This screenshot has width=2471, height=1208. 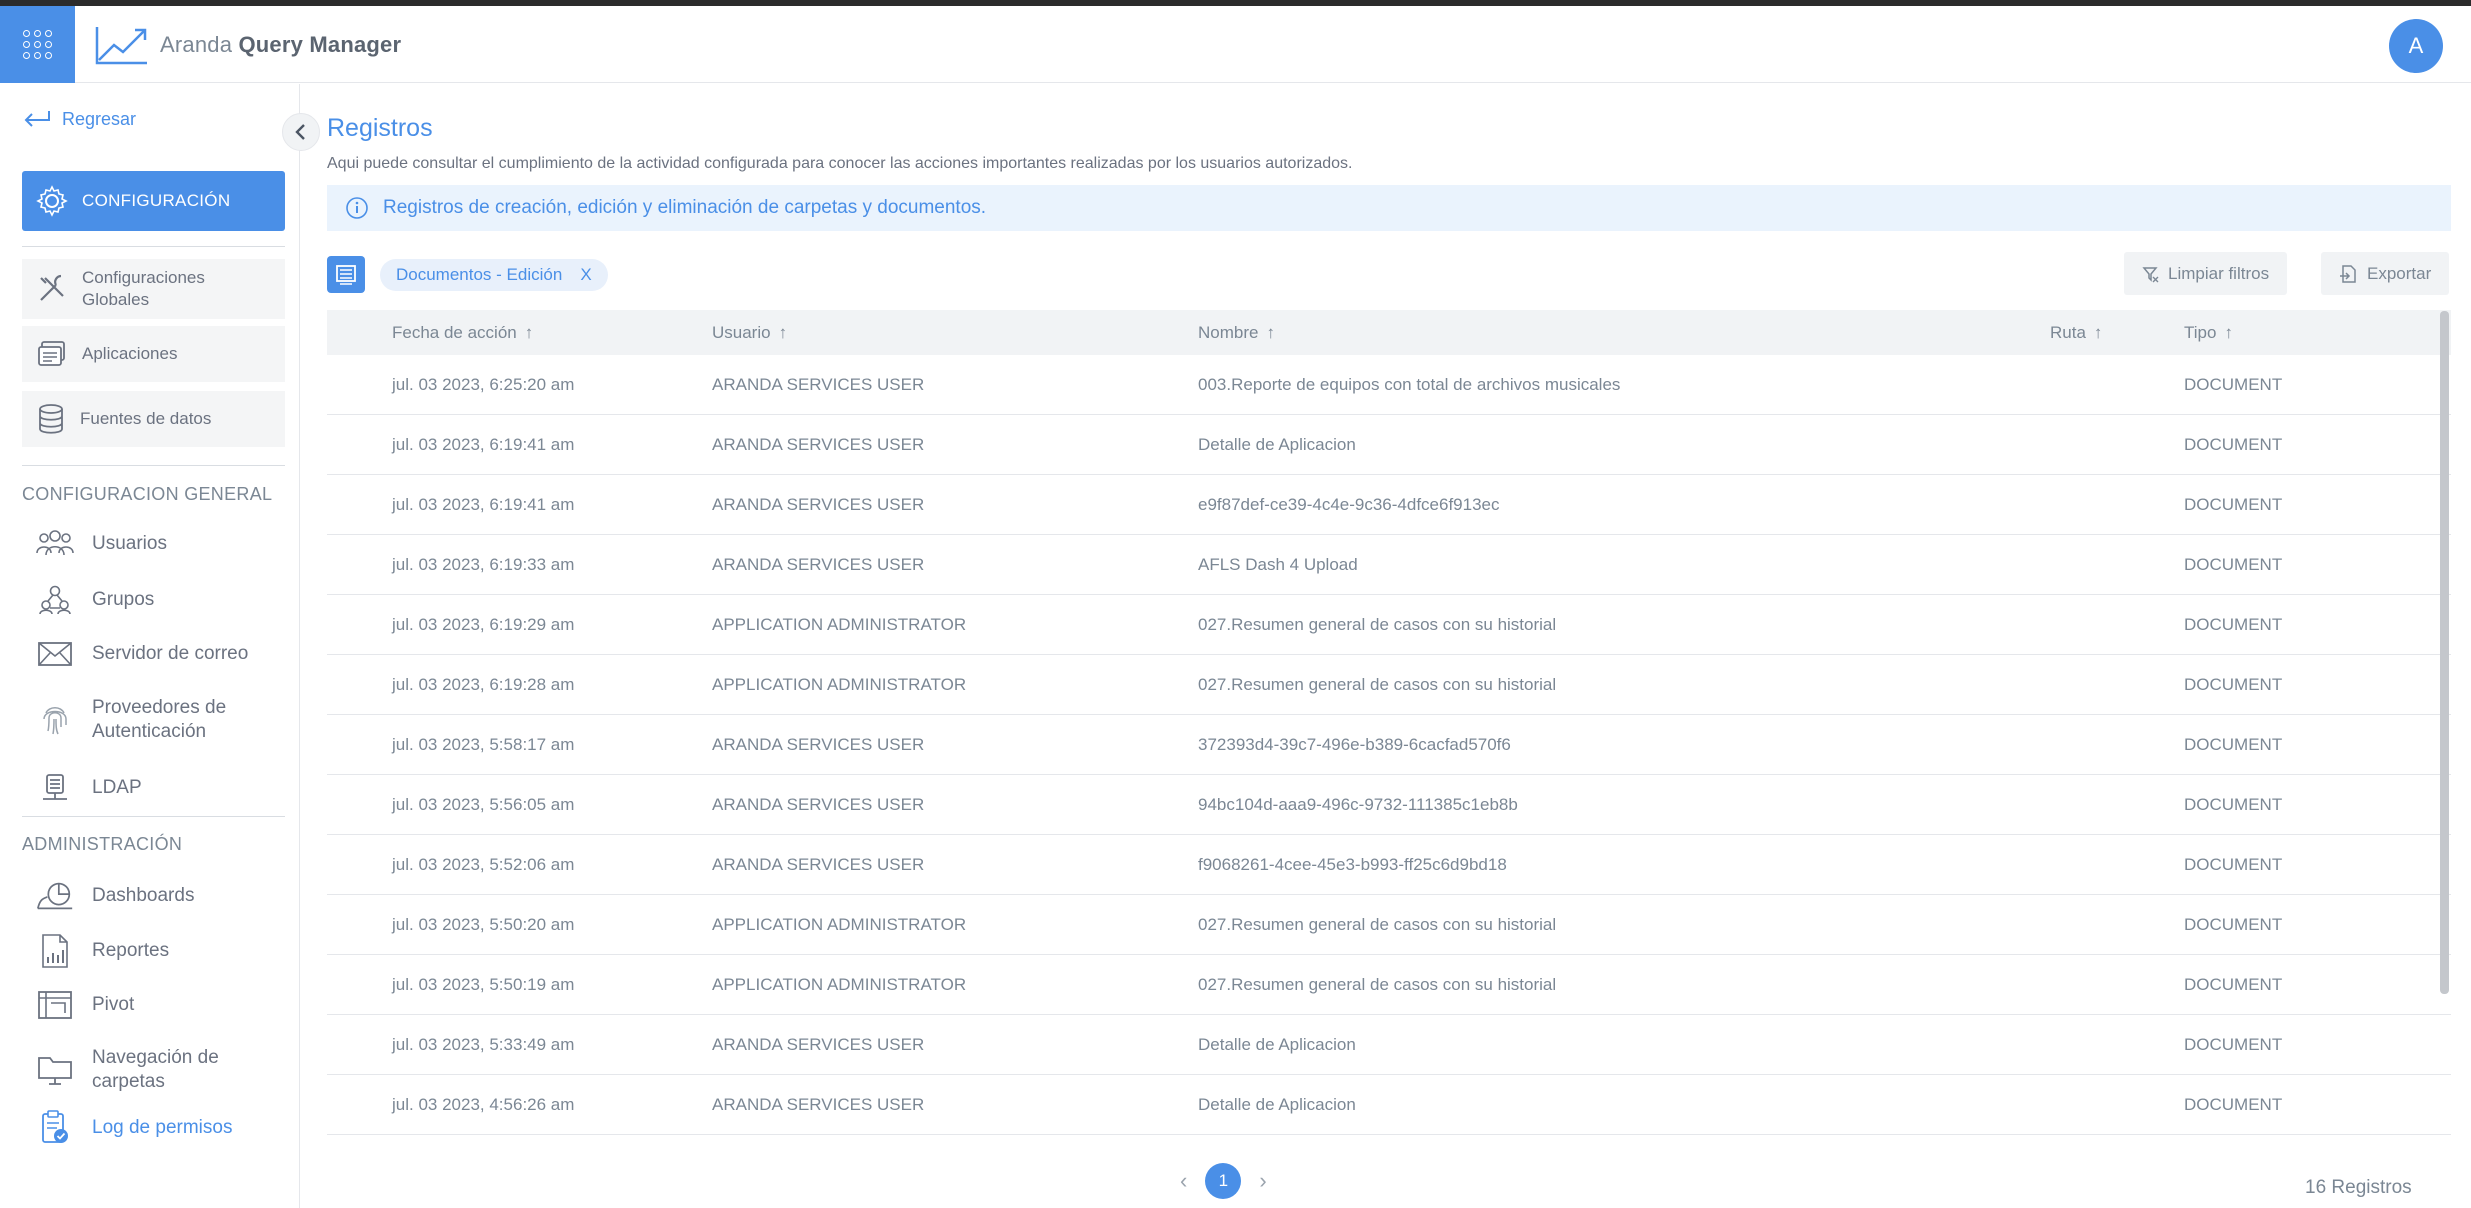 What do you see at coordinates (117, 787) in the screenshot?
I see `sidebar-item-label: LDAP` at bounding box center [117, 787].